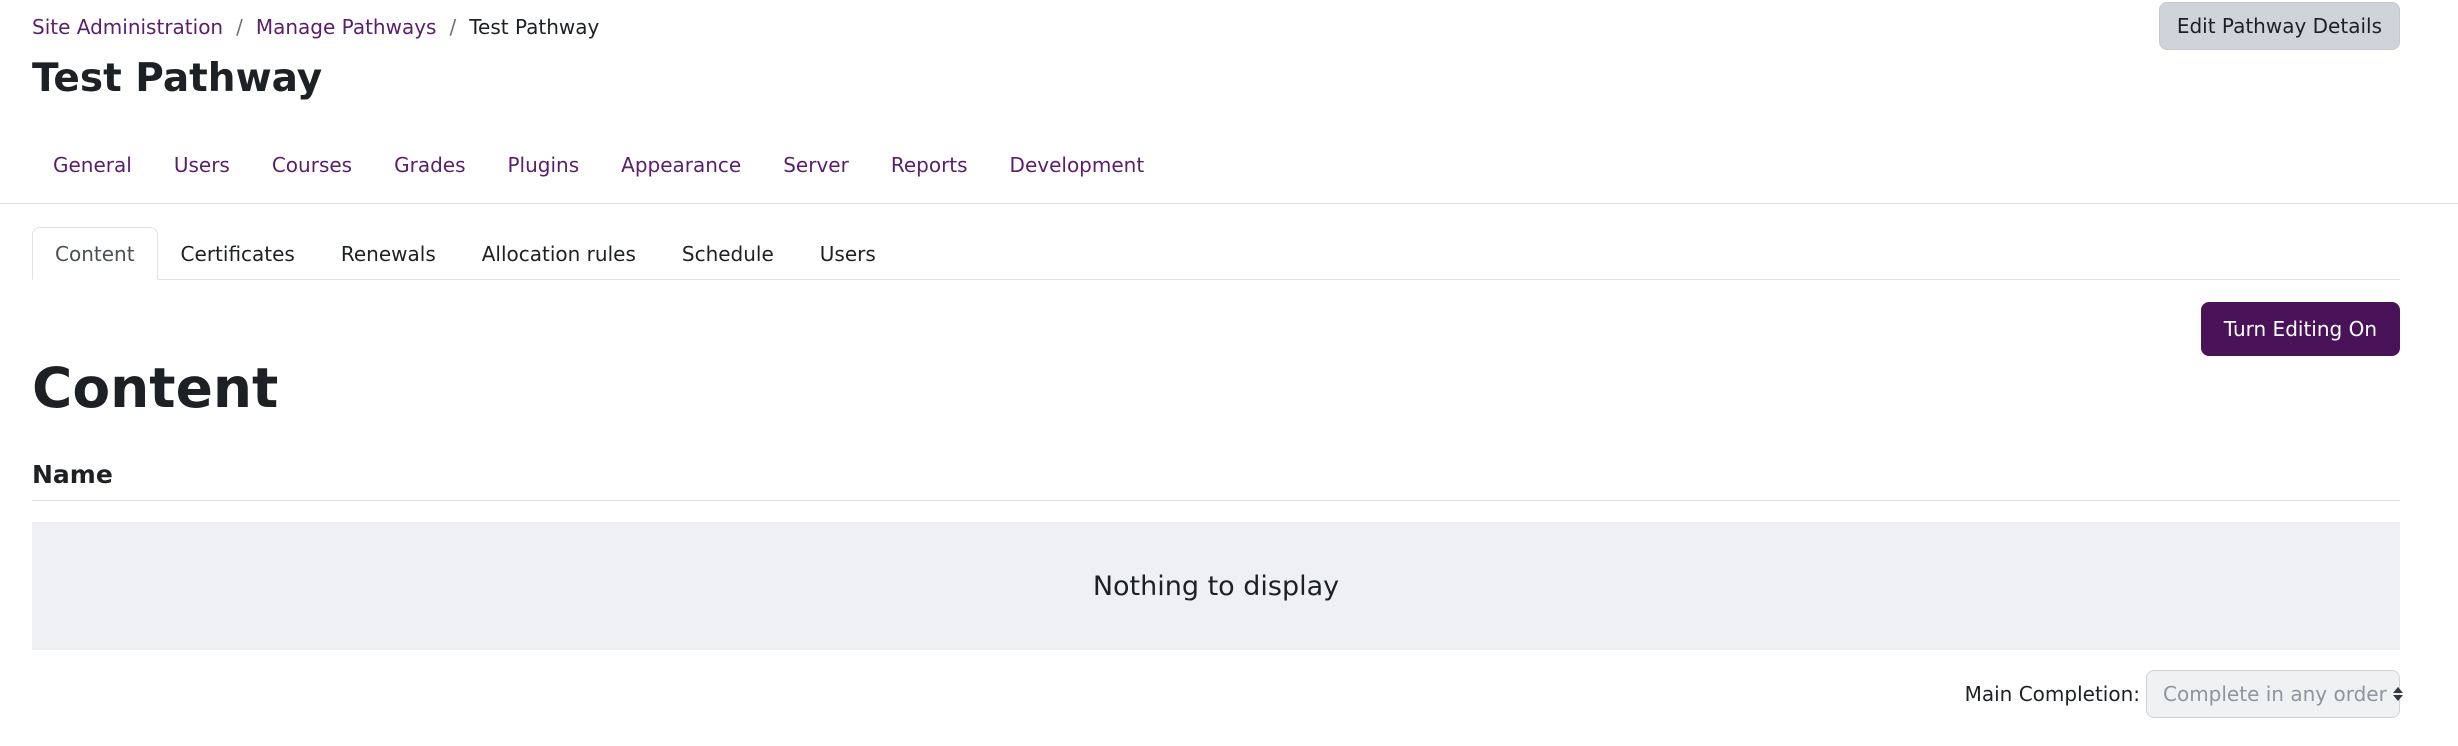 This screenshot has height=746, width=2458. I want to click on nav-item-appearance: Appearance, so click(681, 165).